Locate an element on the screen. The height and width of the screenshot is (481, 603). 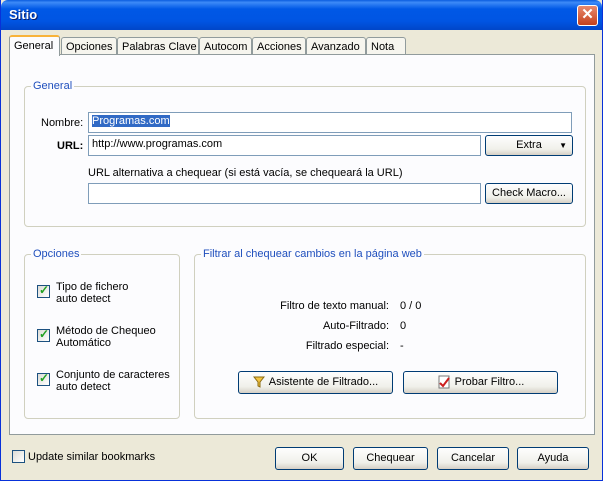
tab-avanzado: Avanzado is located at coordinates (336, 46).